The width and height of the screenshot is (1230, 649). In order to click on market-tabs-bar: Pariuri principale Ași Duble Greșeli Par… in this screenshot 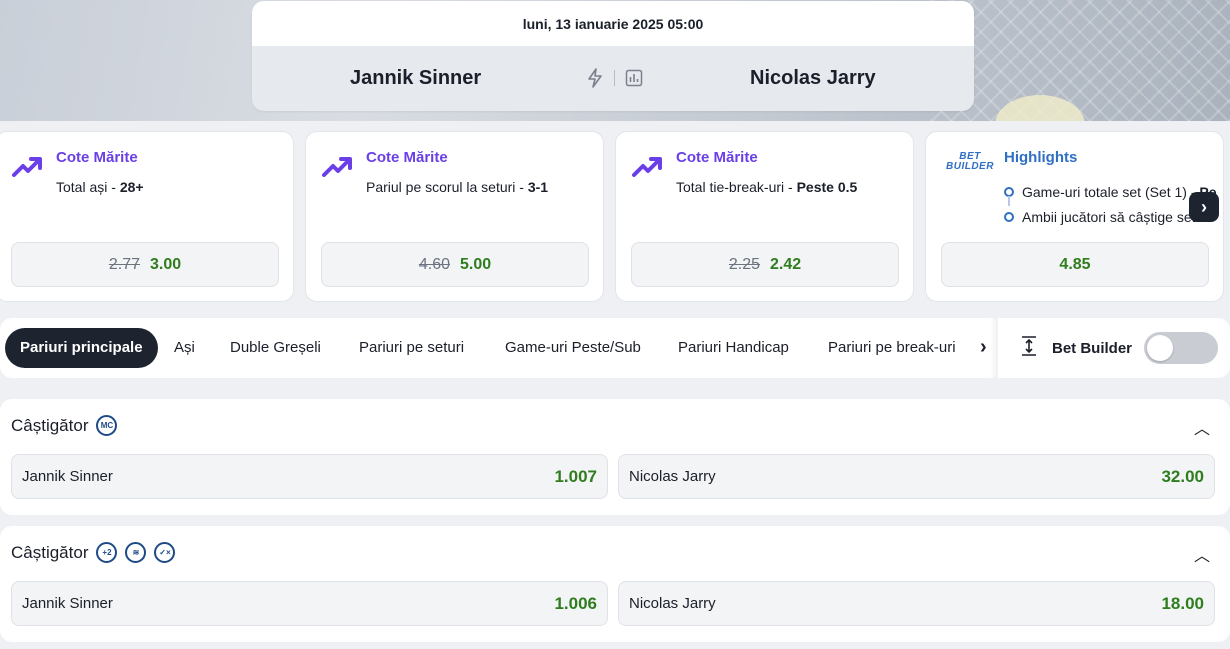, I will do `click(615, 348)`.